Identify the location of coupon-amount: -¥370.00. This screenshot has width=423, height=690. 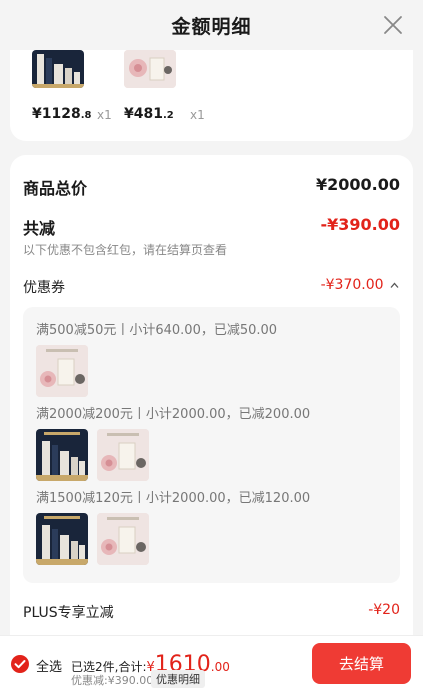
(352, 285).